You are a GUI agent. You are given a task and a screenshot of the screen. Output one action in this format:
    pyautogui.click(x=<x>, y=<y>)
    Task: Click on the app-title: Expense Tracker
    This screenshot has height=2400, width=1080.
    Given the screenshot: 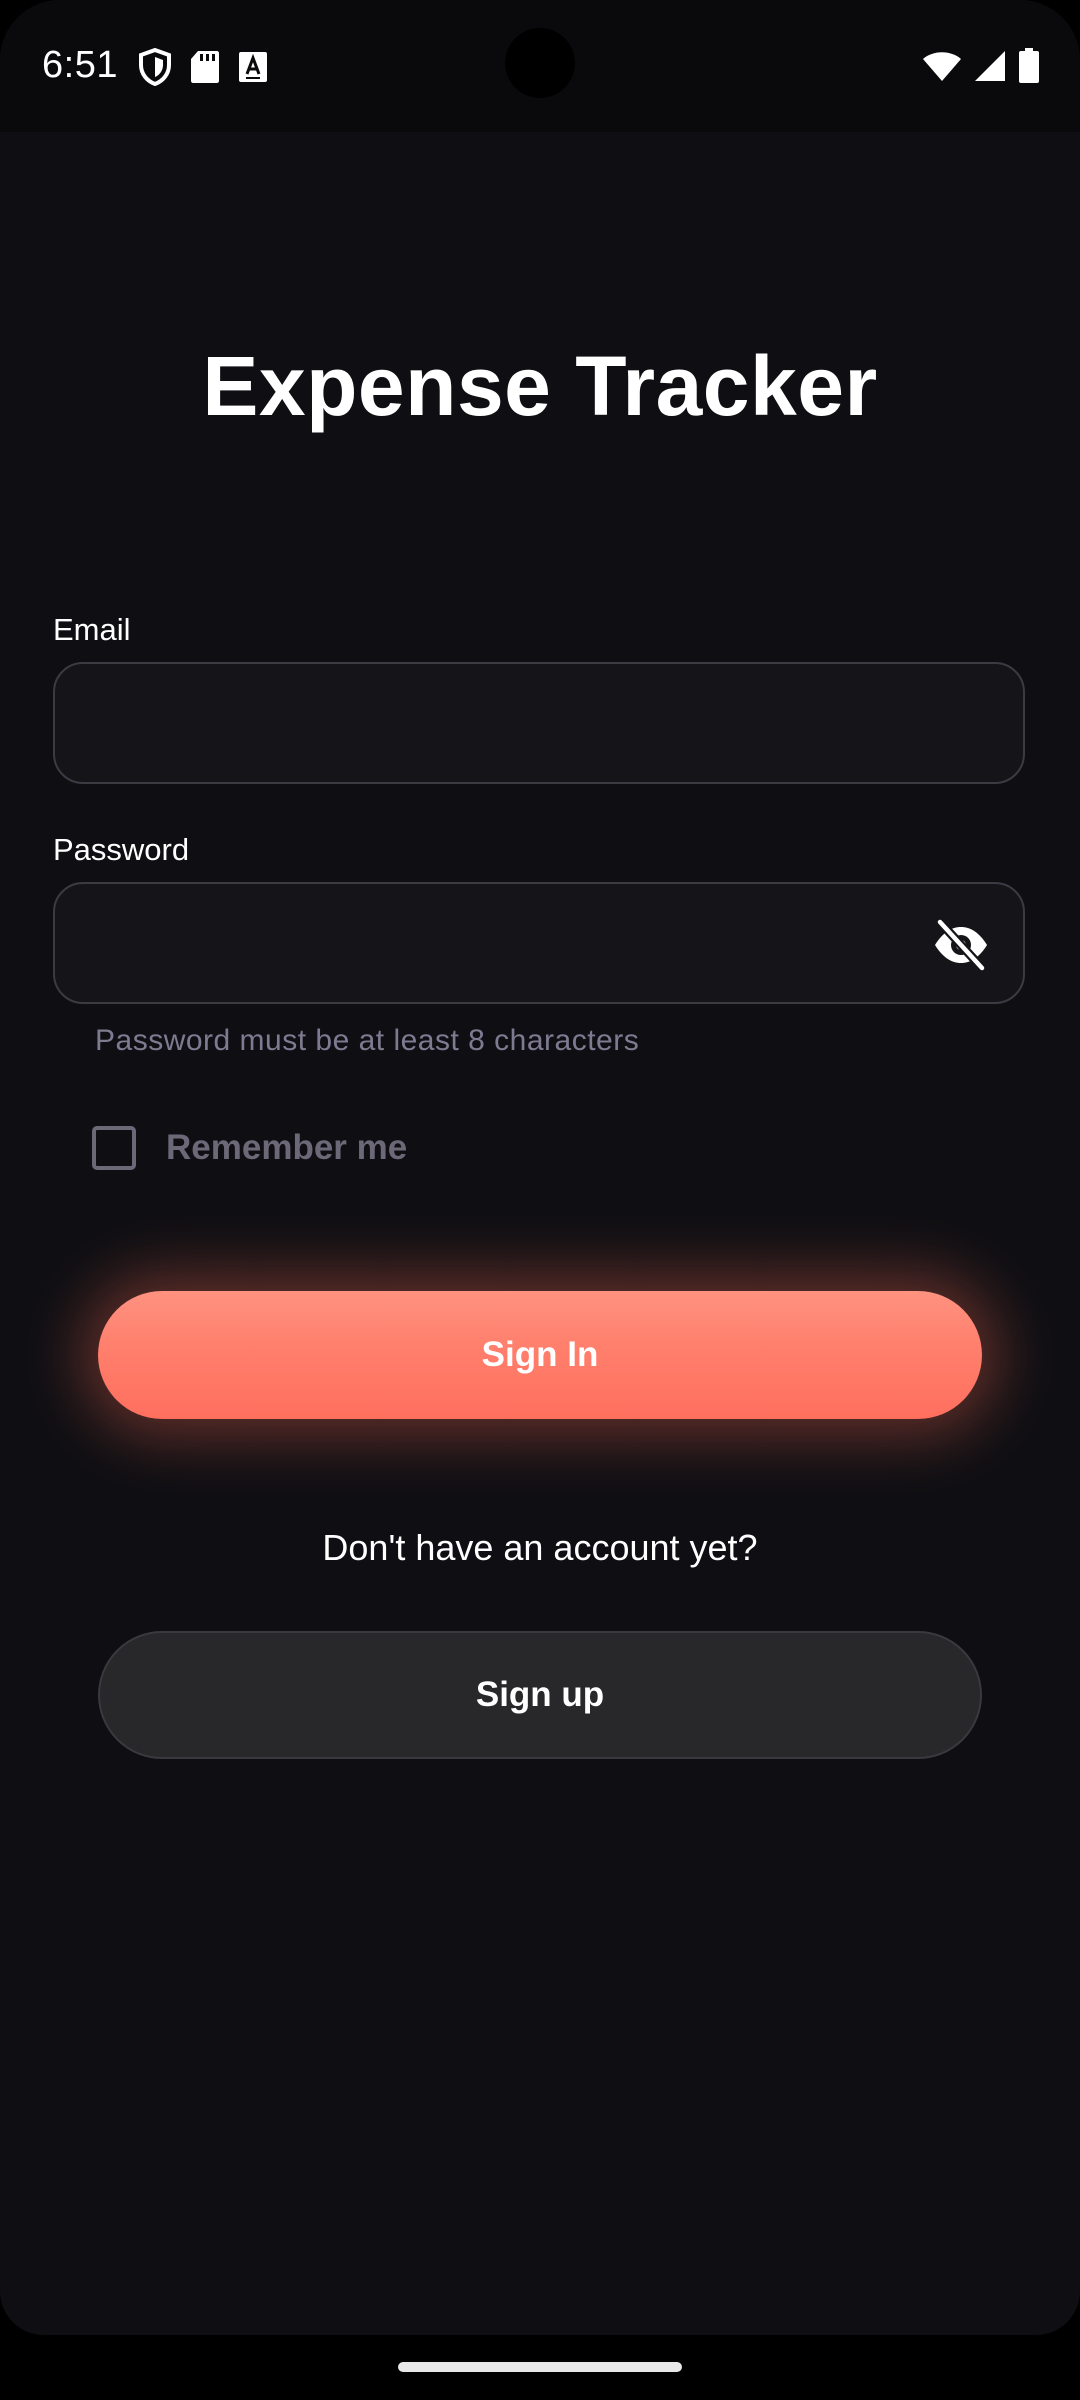 What is the action you would take?
    pyautogui.click(x=540, y=386)
    